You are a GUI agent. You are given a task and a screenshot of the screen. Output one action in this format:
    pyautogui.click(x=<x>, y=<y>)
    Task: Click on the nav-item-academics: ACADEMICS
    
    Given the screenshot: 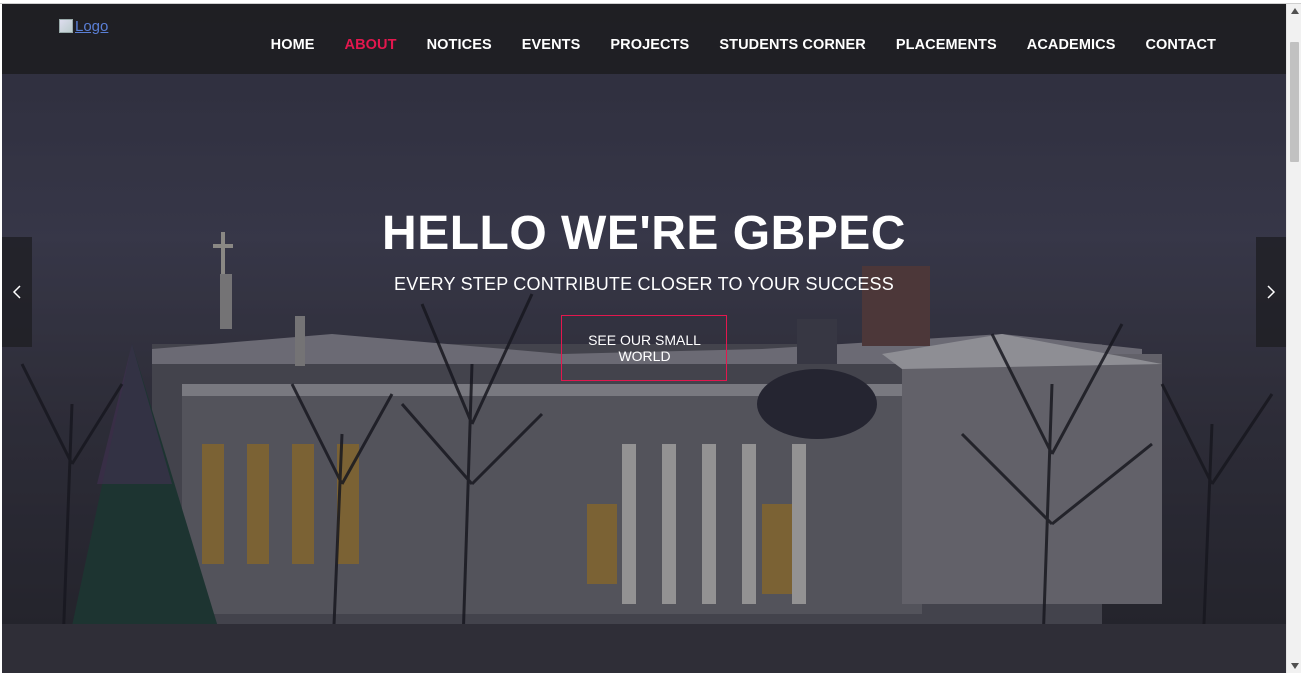 What is the action you would take?
    pyautogui.click(x=1071, y=43)
    